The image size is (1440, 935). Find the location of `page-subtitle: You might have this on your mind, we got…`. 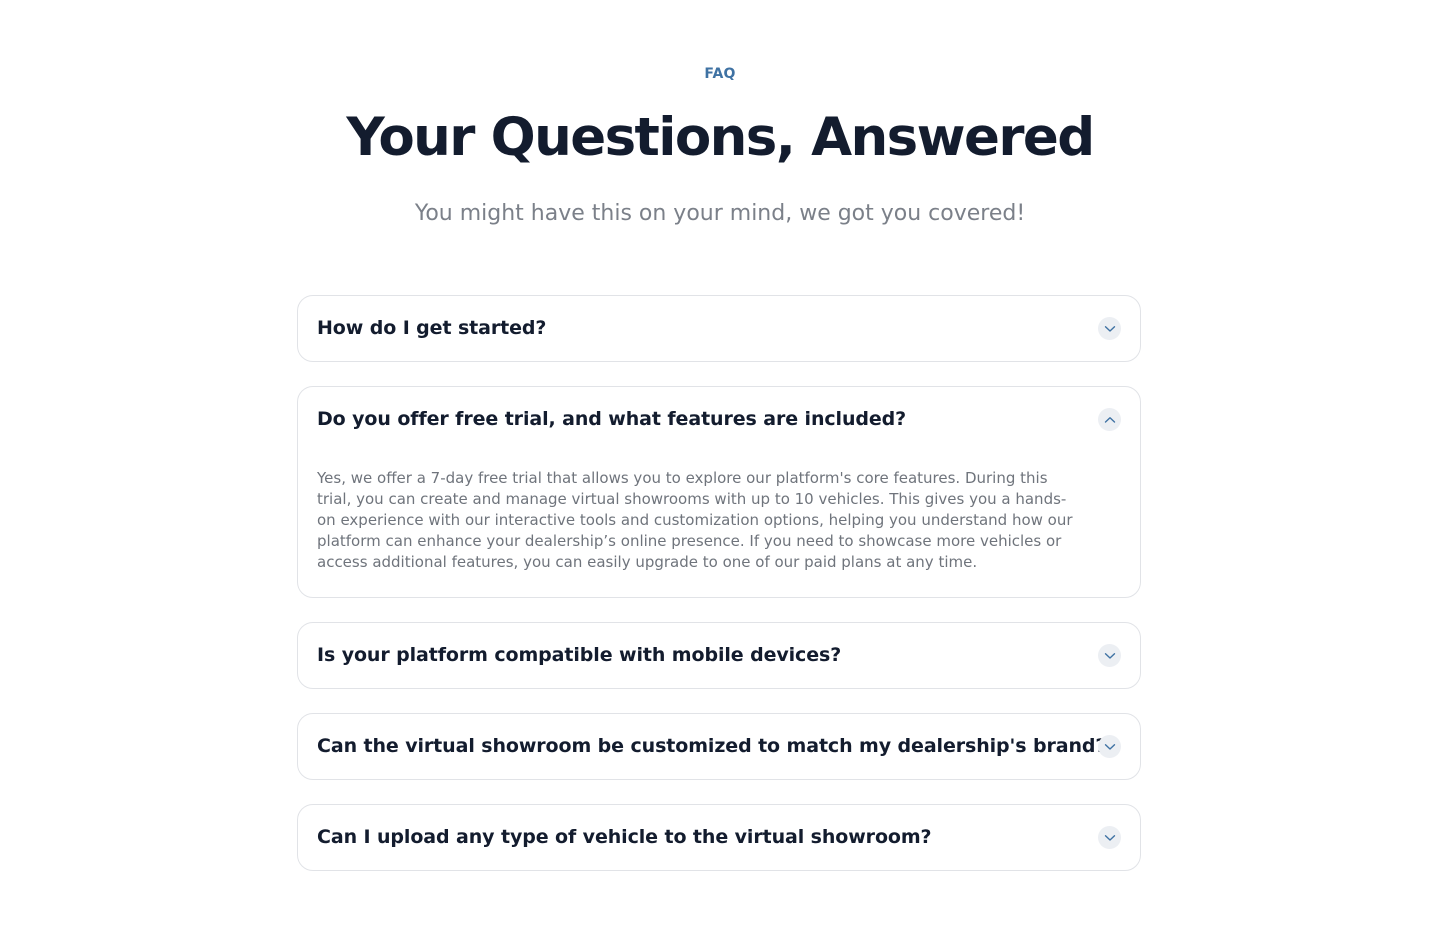

page-subtitle: You might have this on your mind, we got… is located at coordinates (720, 213).